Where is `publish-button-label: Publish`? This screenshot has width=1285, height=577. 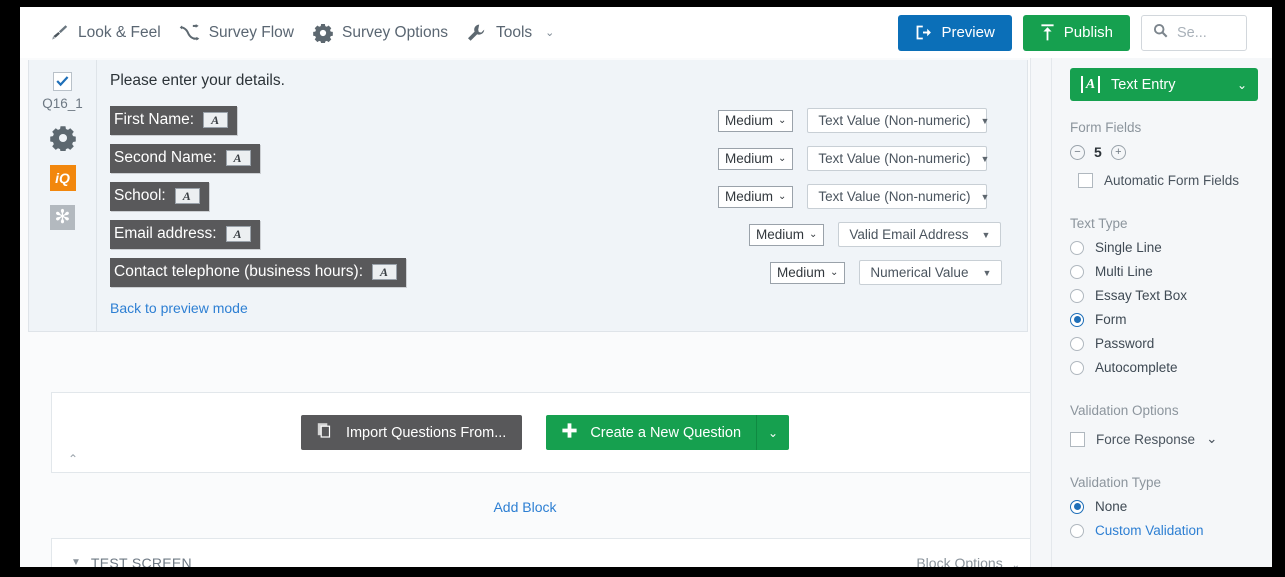 publish-button-label: Publish is located at coordinates (1088, 32).